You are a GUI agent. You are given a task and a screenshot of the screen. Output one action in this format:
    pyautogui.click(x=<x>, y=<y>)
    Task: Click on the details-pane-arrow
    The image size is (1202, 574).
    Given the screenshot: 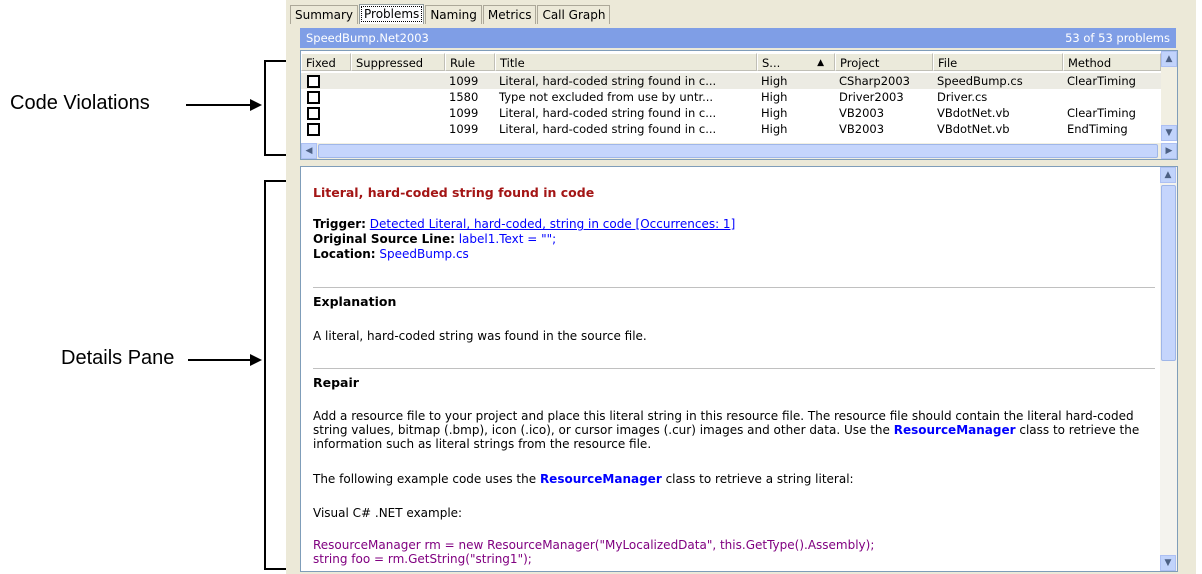 What is the action you would take?
    pyautogui.click(x=219, y=360)
    